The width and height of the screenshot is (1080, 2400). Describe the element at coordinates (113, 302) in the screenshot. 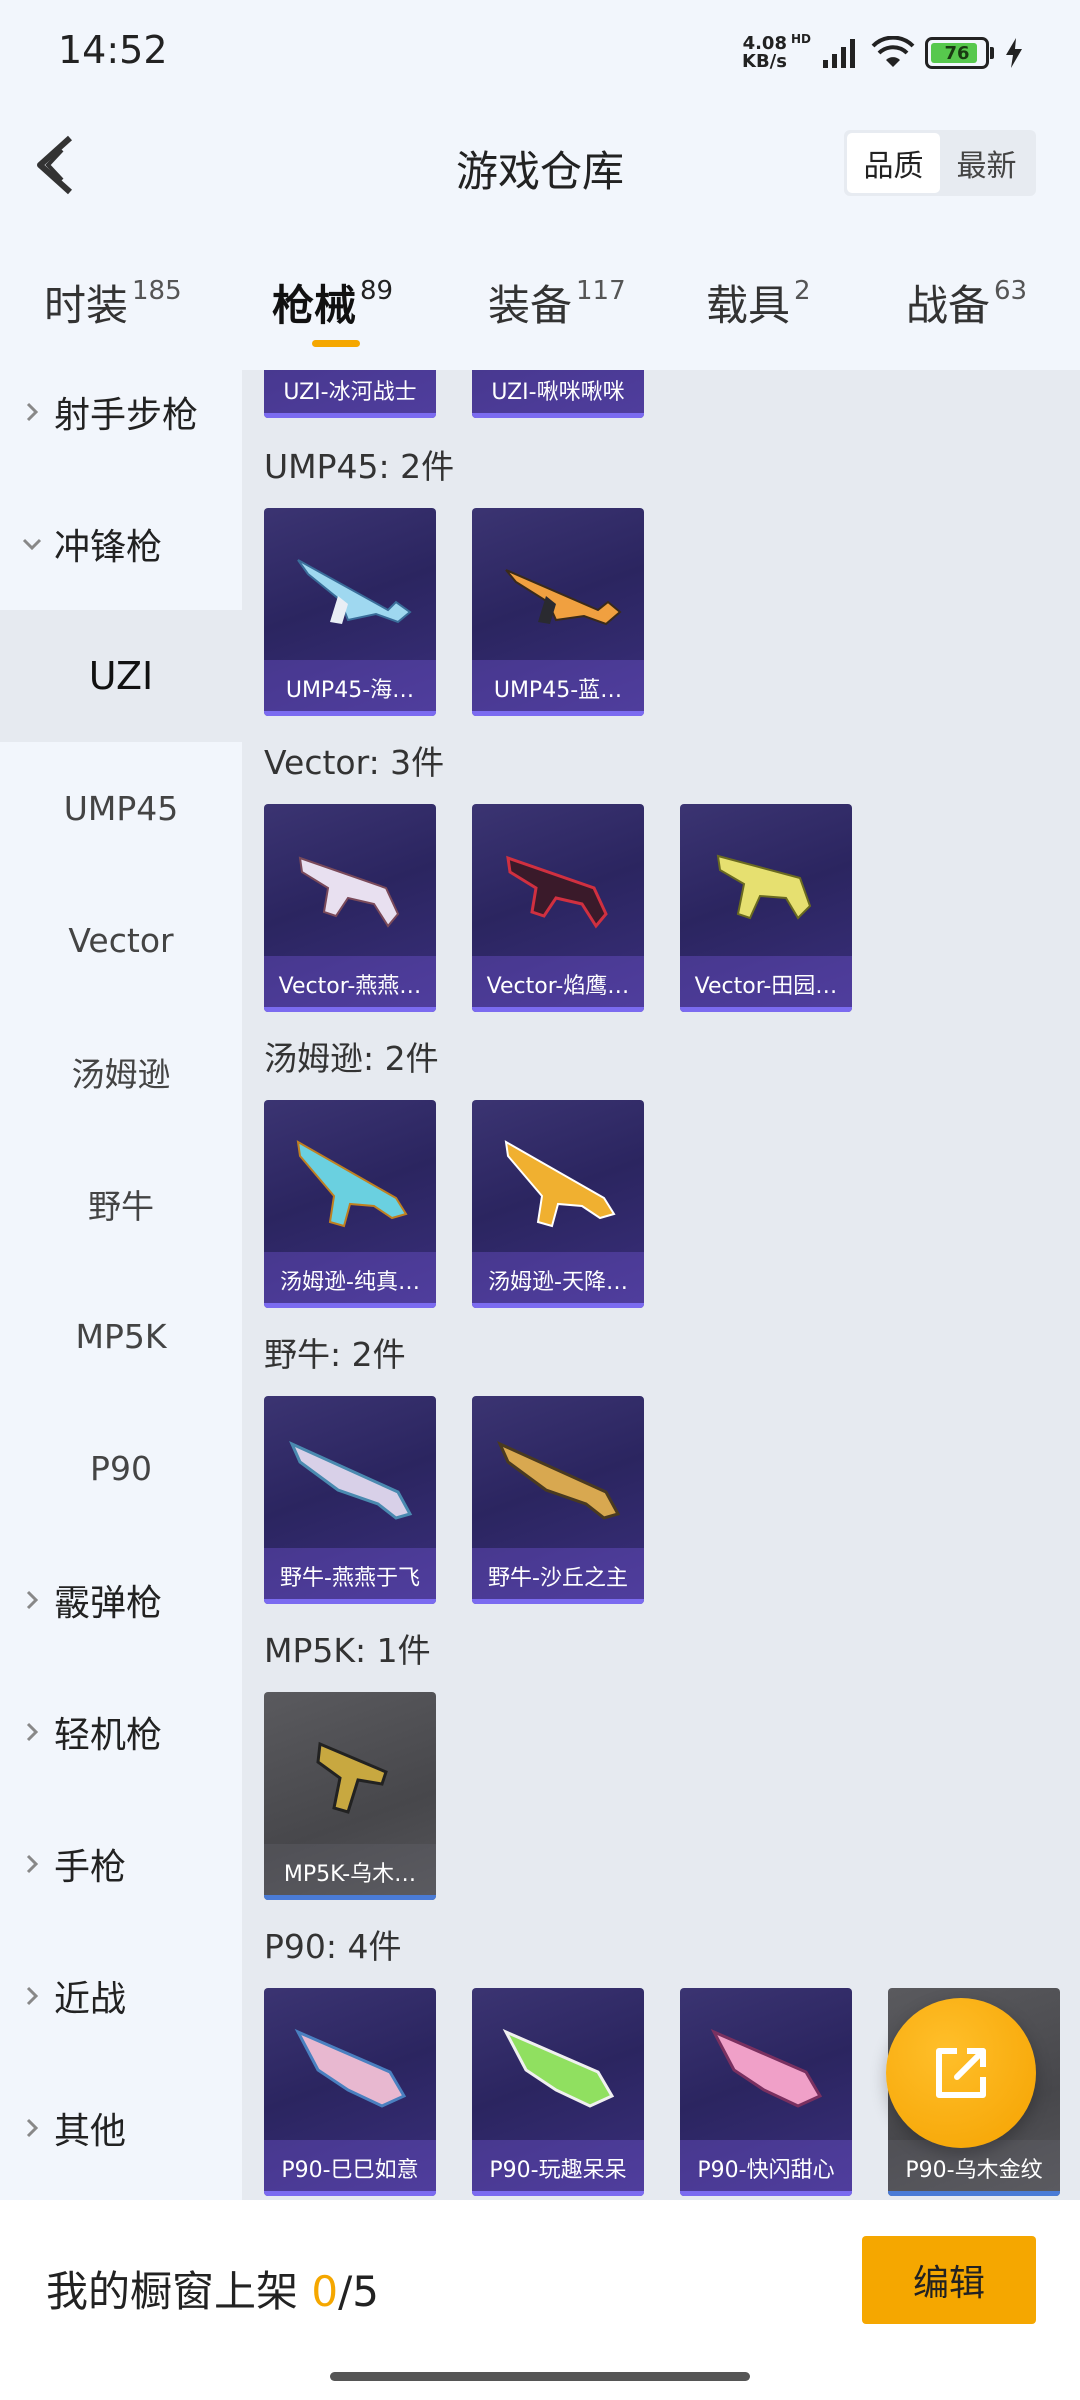

I see `tab-fashion: 时装 185` at that location.